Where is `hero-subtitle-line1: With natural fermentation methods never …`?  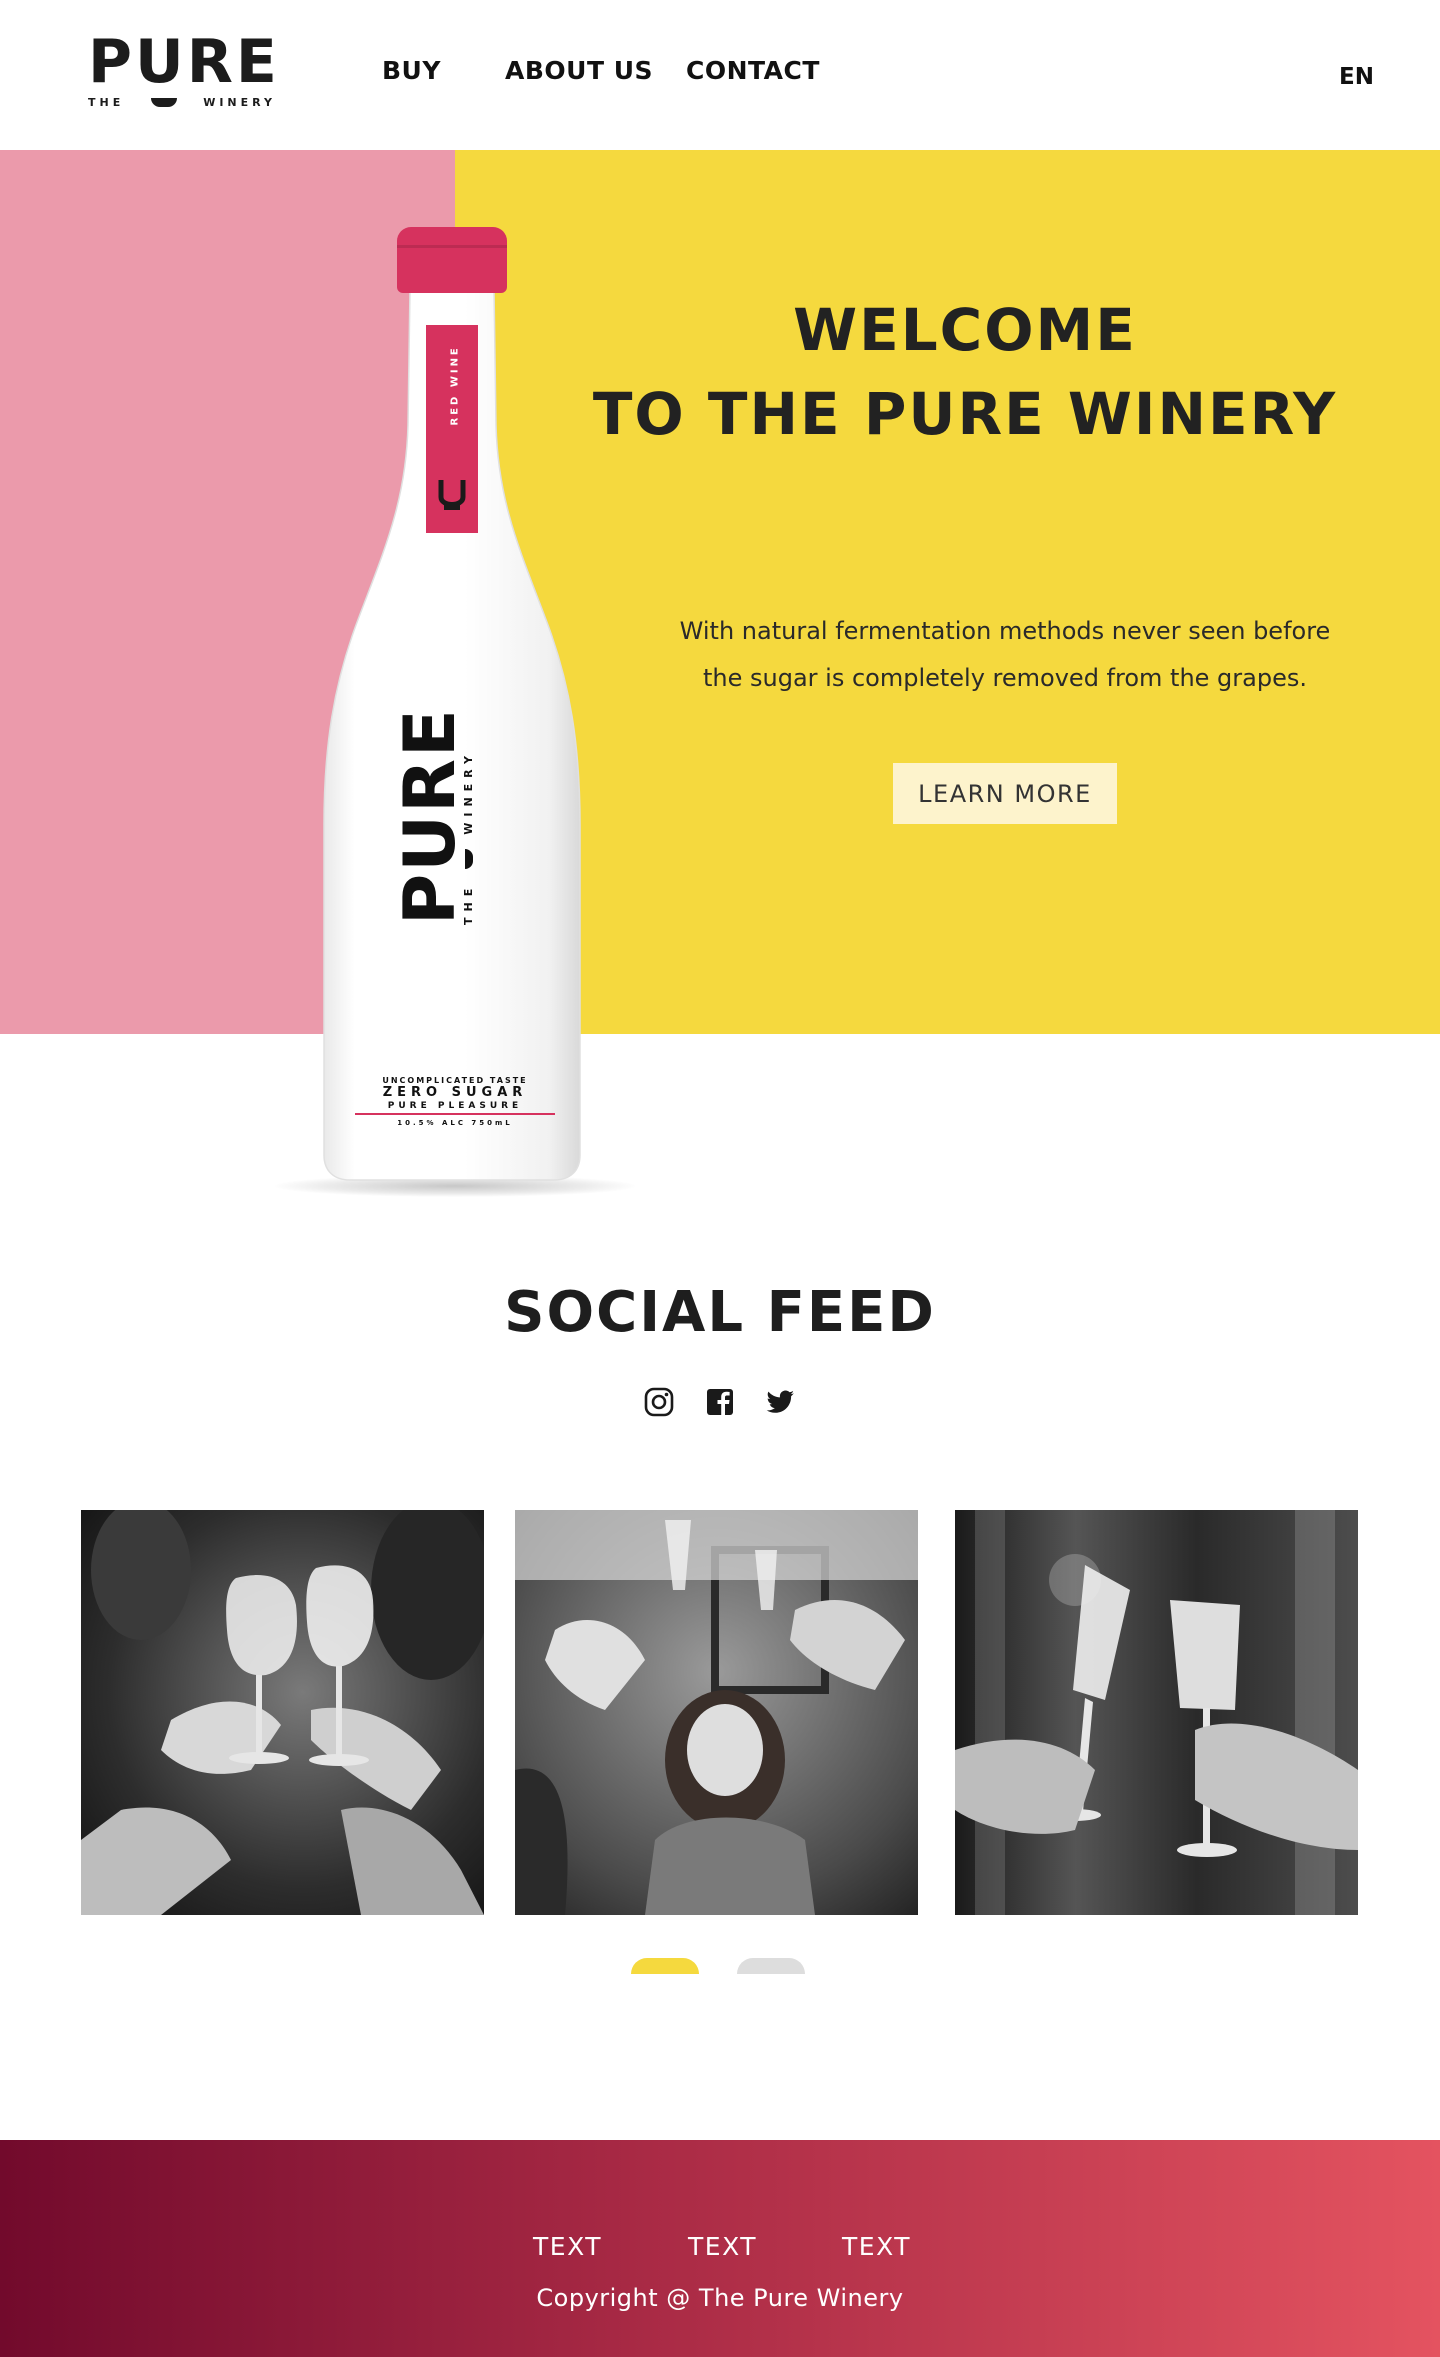 hero-subtitle-line1: With natural fermentation methods never … is located at coordinates (1005, 631).